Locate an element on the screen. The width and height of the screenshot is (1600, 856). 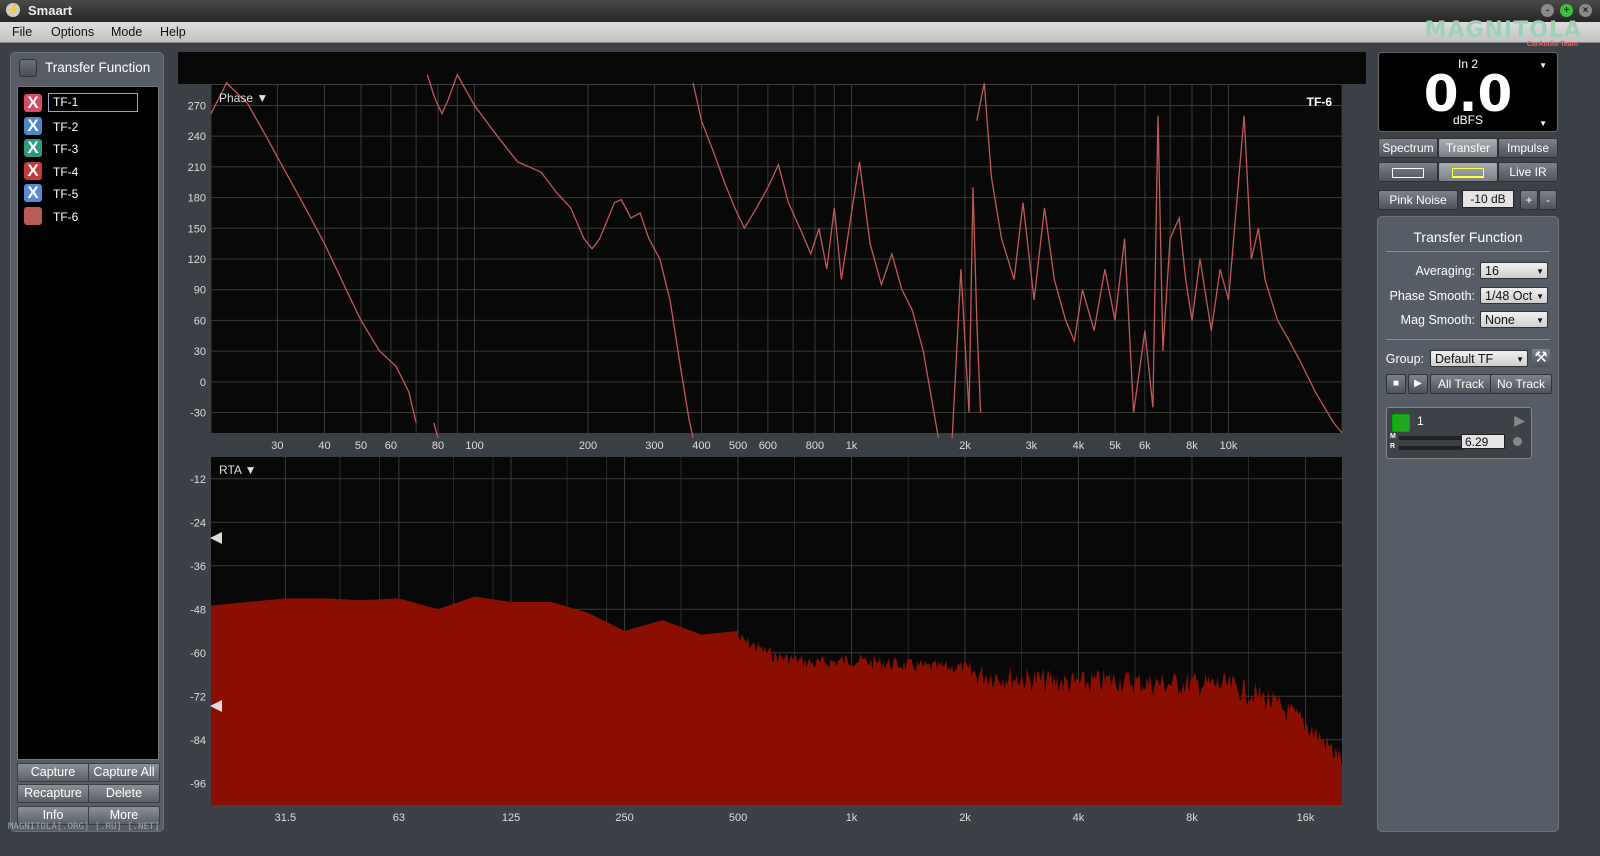
tf-item-1: X TF-1 is located at coordinates (89, 103).